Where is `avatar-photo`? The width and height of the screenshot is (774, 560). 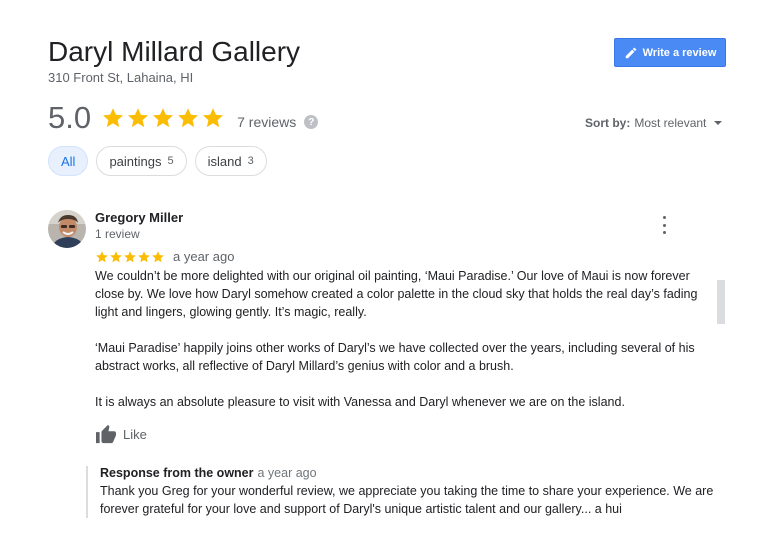
avatar-photo is located at coordinates (67, 229).